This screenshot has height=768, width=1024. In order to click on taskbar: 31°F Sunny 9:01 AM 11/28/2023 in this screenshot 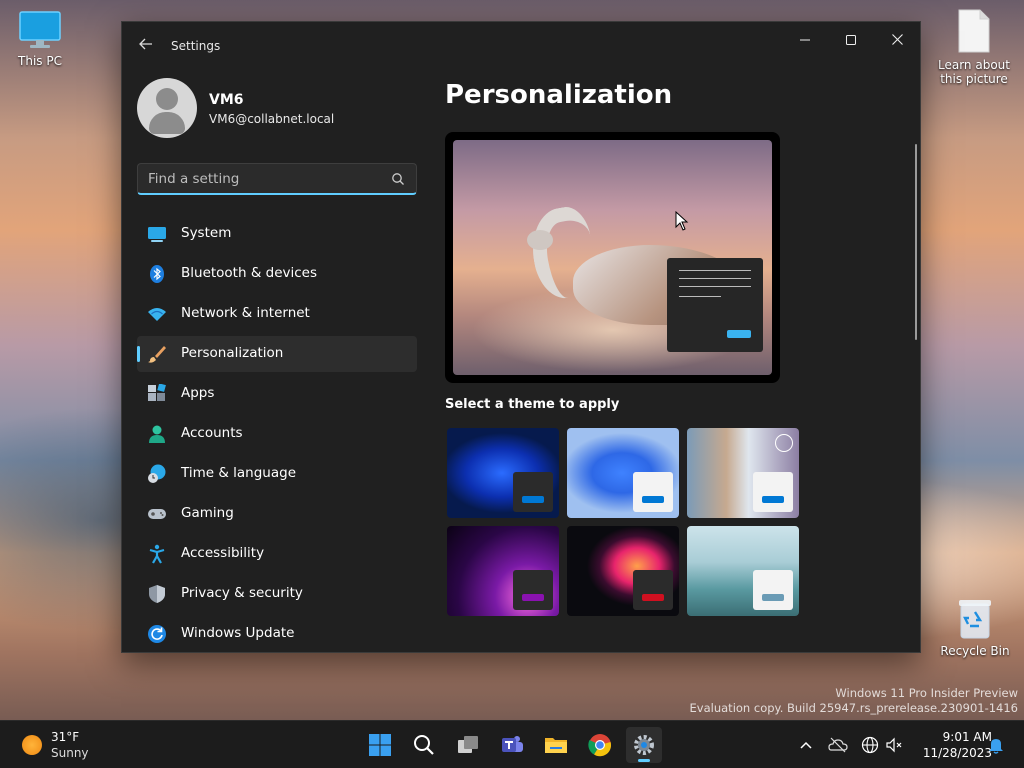, I will do `click(512, 744)`.